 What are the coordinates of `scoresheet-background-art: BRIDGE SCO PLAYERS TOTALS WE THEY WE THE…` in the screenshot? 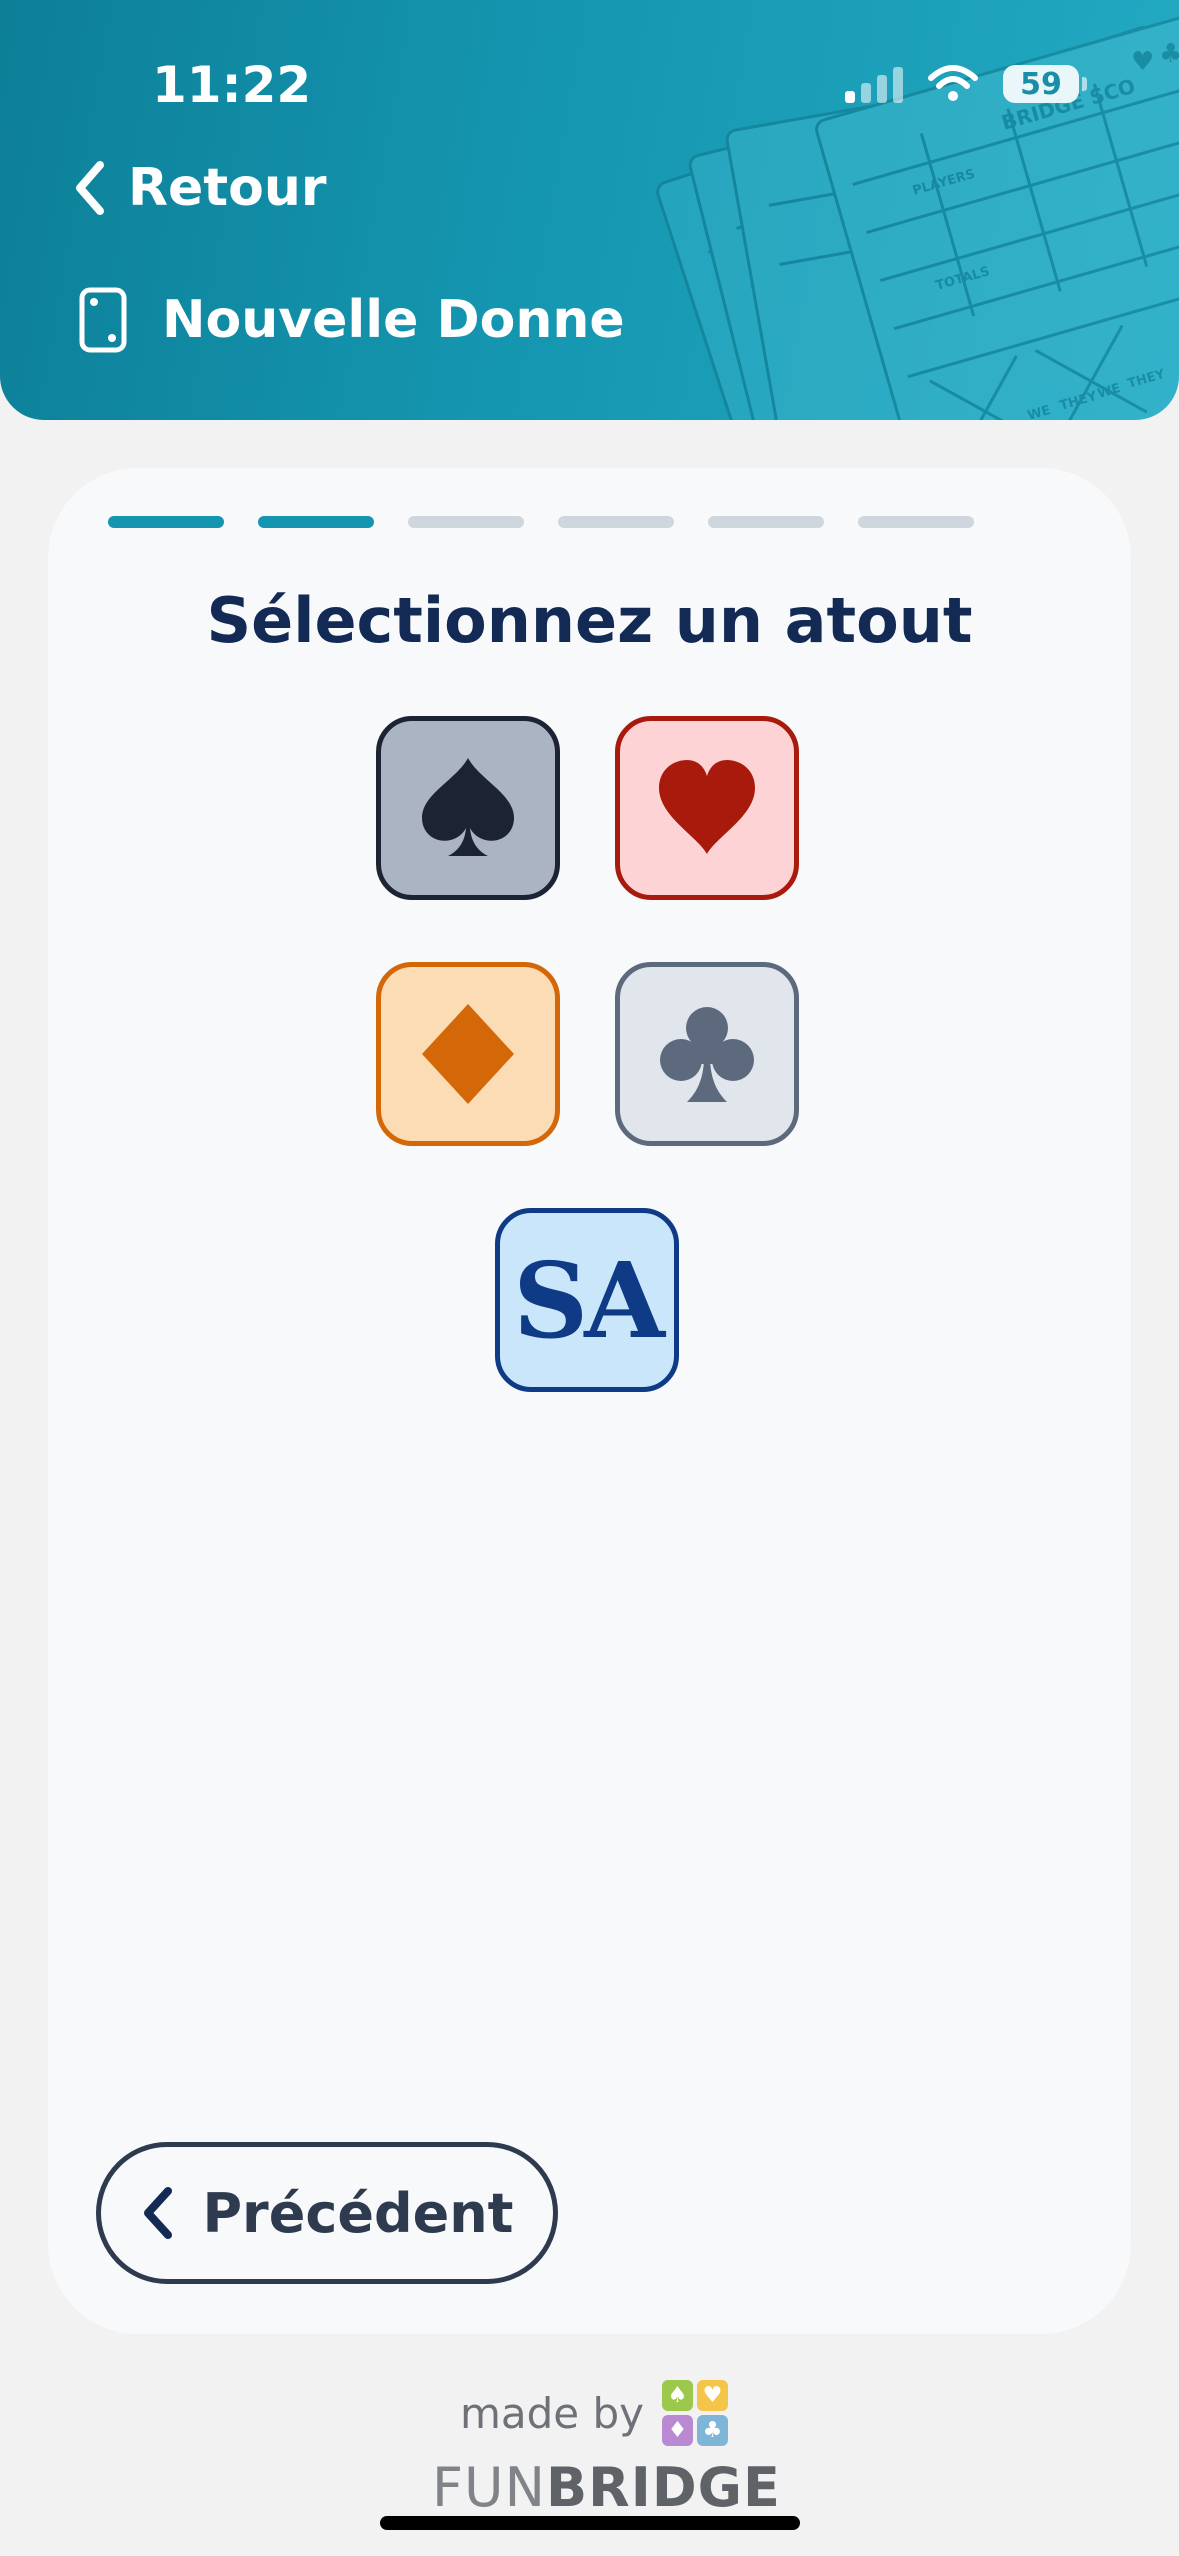 It's located at (917, 213).